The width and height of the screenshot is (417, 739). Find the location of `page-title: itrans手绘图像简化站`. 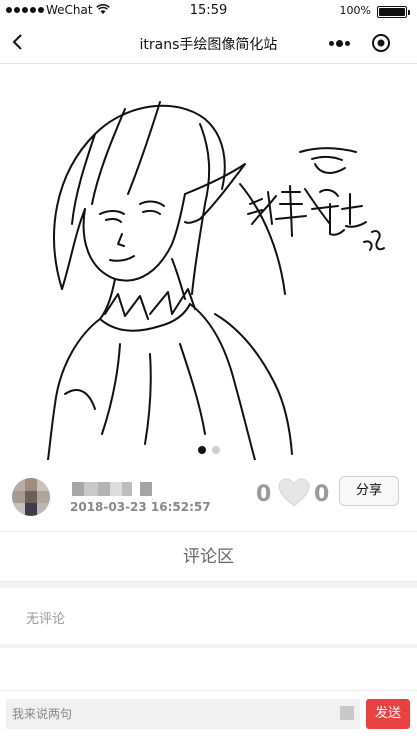

page-title: itrans手绘图像简化站 is located at coordinates (208, 45).